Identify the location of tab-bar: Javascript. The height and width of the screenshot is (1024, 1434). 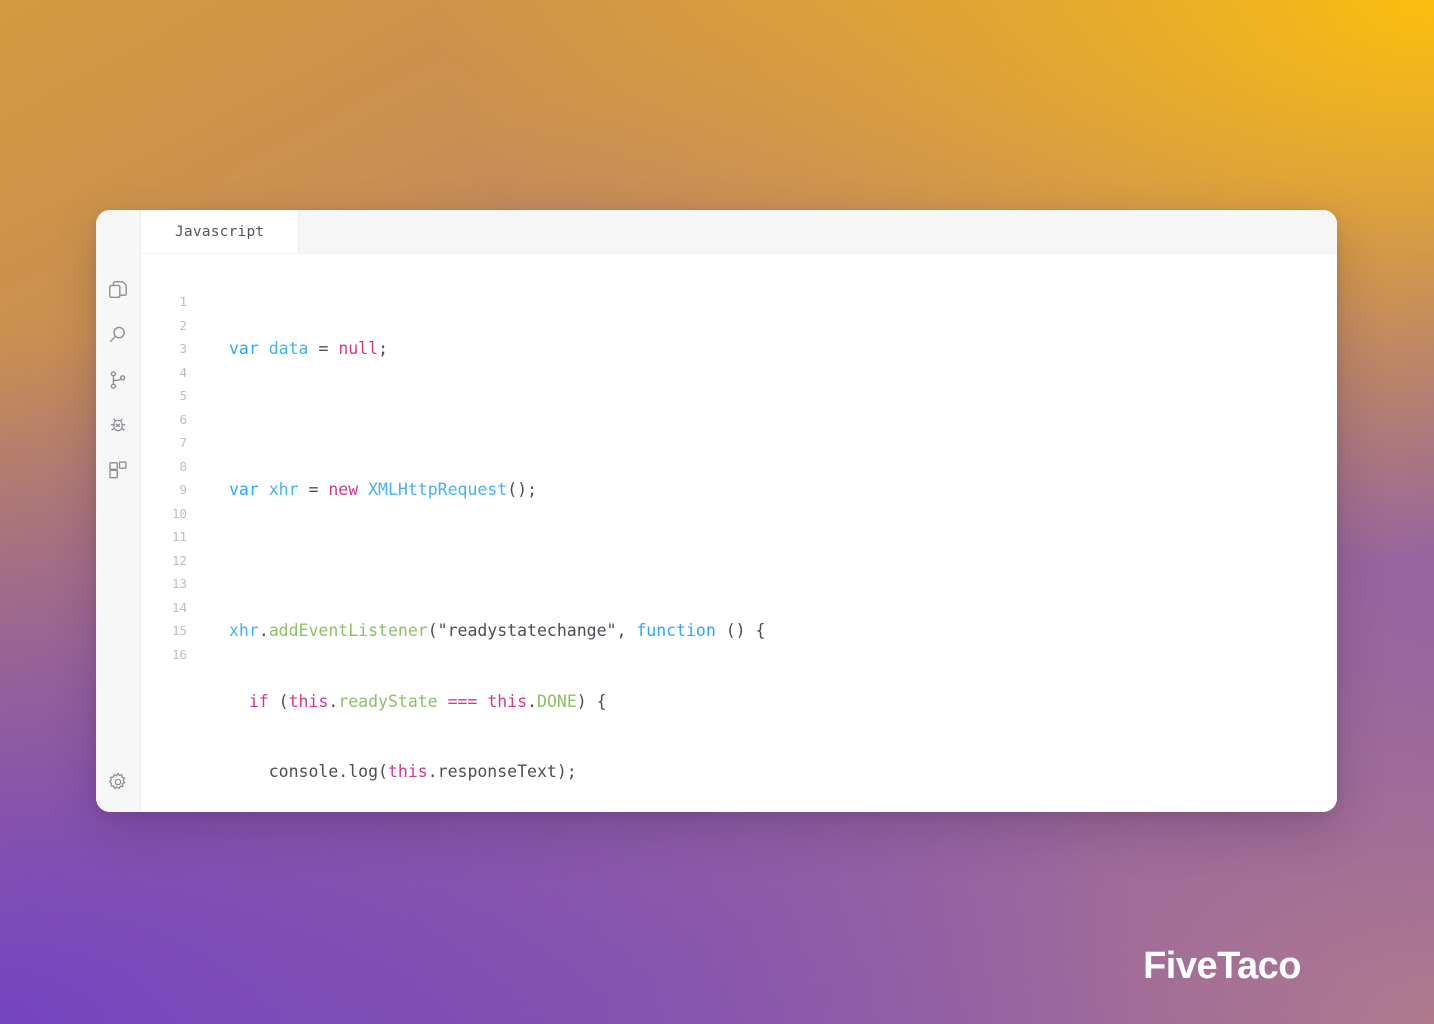
(739, 232).